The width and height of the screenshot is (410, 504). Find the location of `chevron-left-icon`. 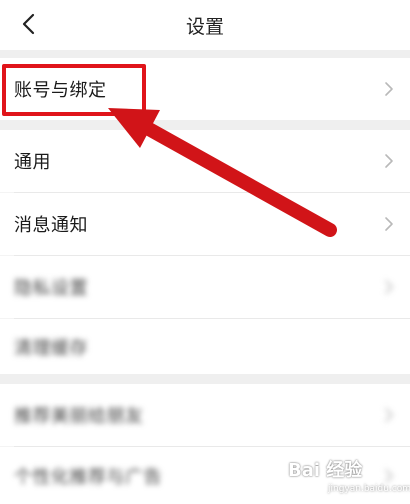

chevron-left-icon is located at coordinates (28, 24).